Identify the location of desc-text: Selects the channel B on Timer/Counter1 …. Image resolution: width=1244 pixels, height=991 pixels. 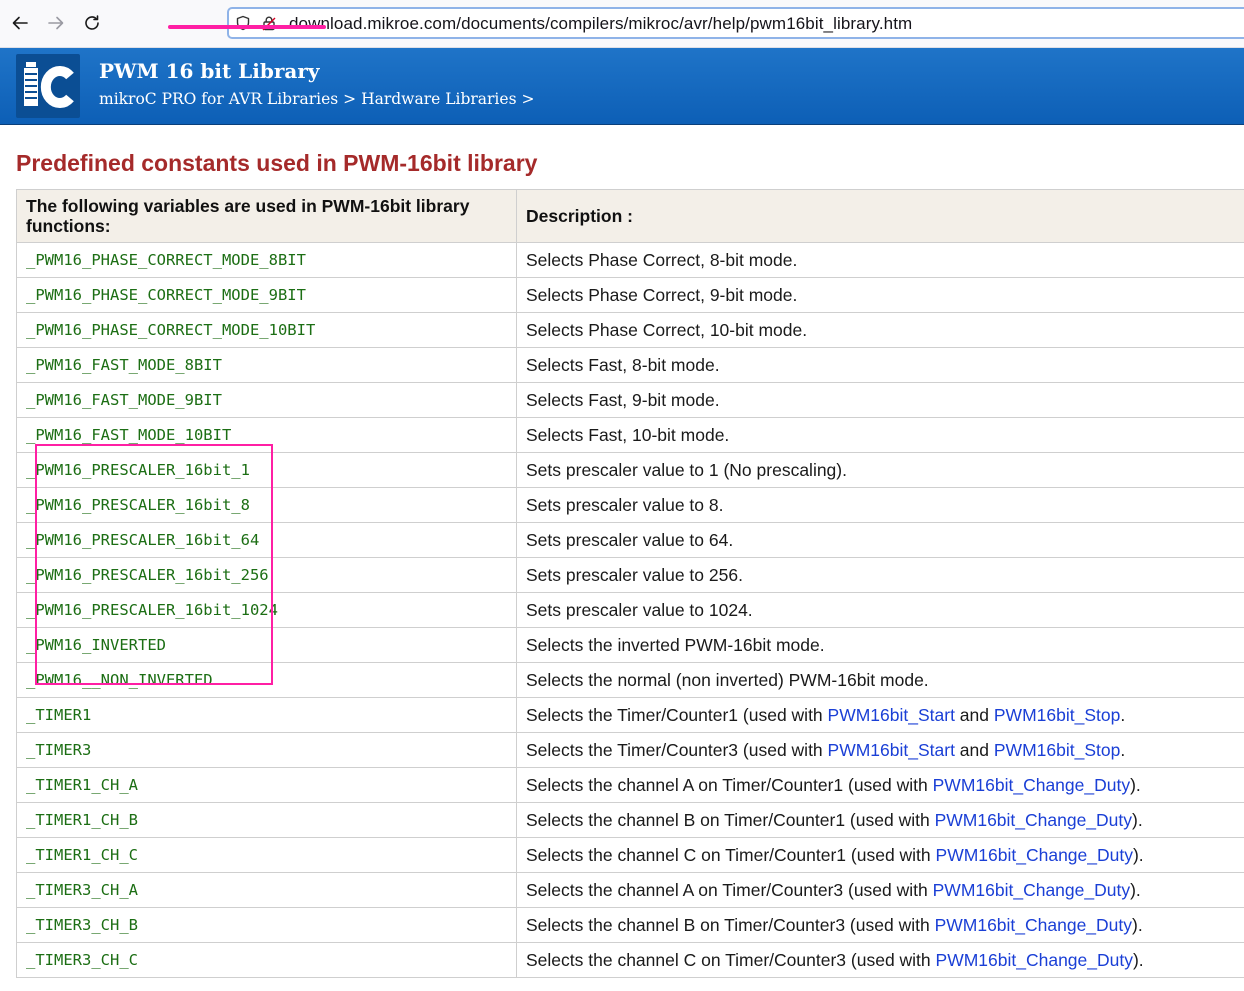
(730, 819).